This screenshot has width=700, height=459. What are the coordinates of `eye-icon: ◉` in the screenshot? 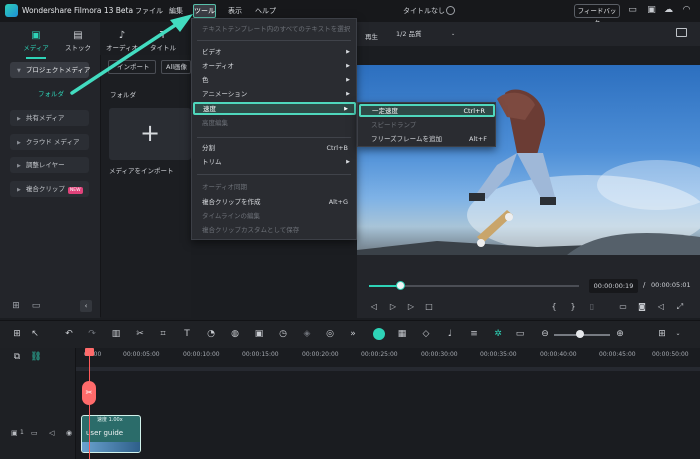 It's located at (69, 433).